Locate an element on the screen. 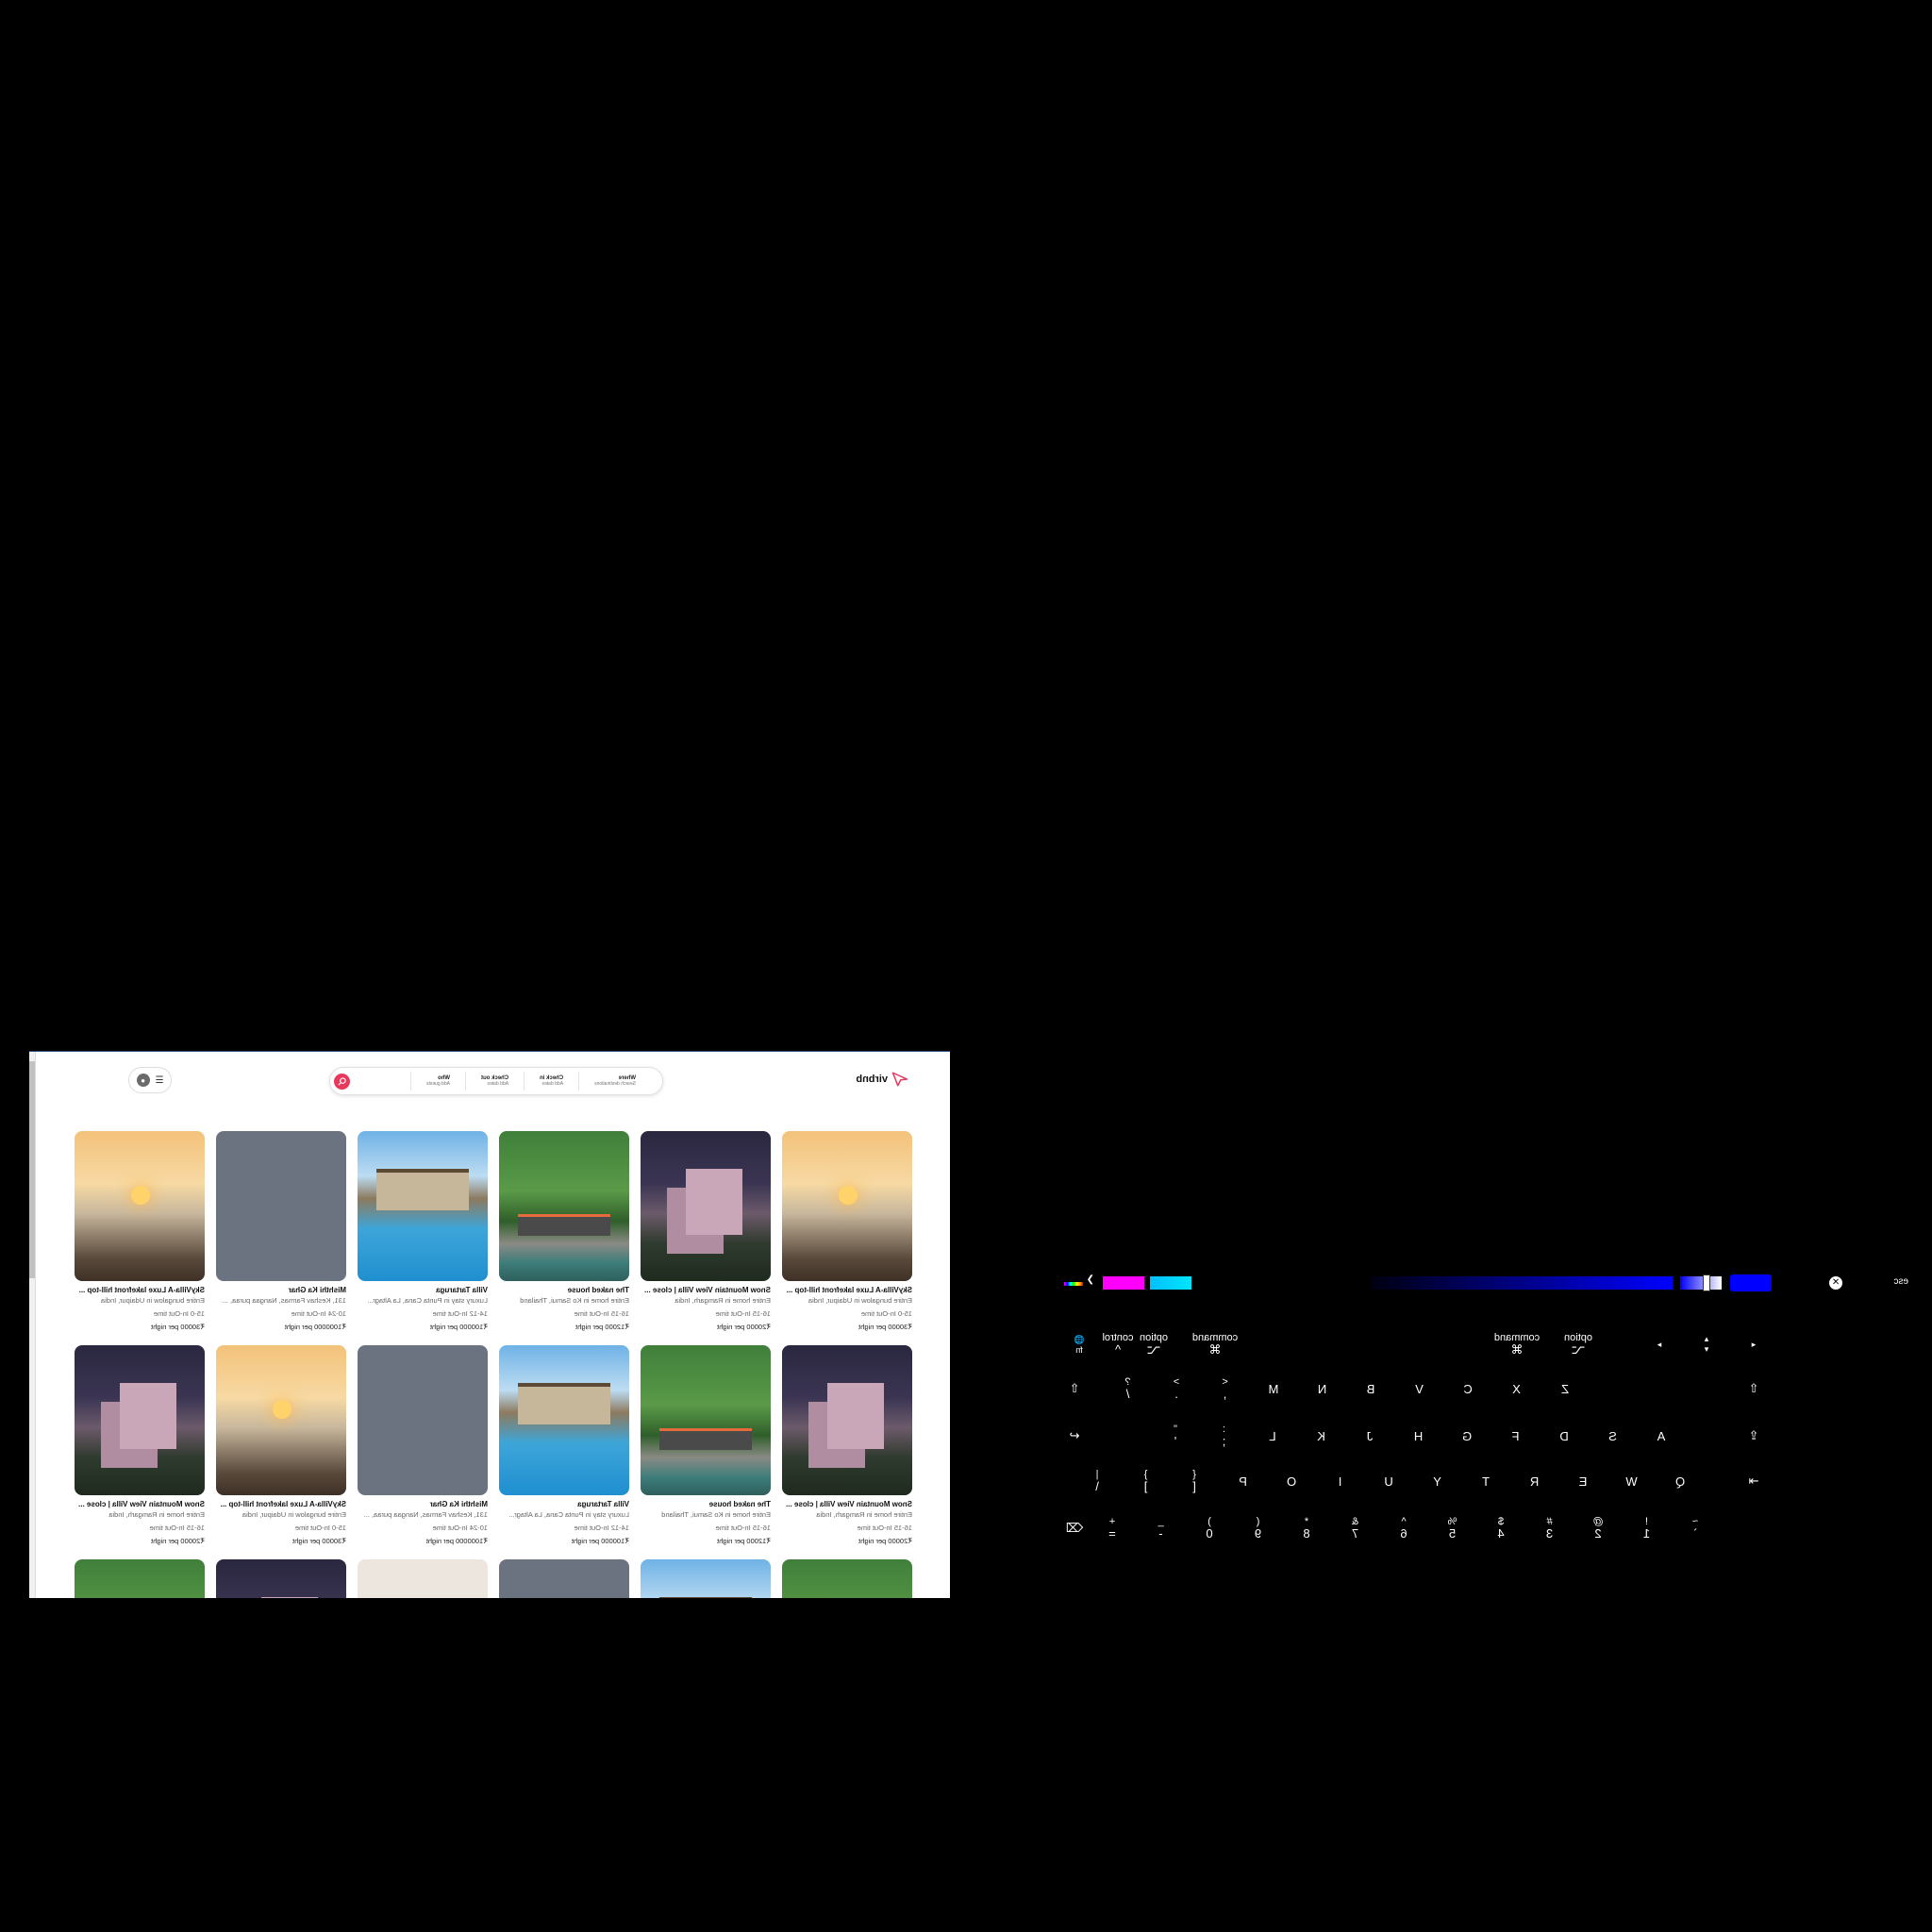 Image resolution: width=1932 pixels, height=1932 pixels. key-Q: Q is located at coordinates (1680, 1481).